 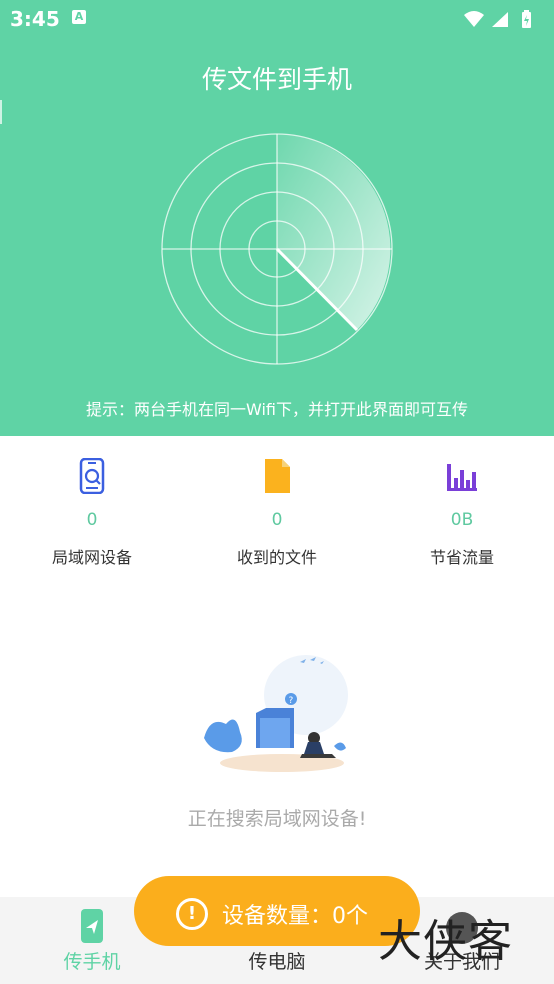 I want to click on notification-icon: A, so click(x=79, y=17).